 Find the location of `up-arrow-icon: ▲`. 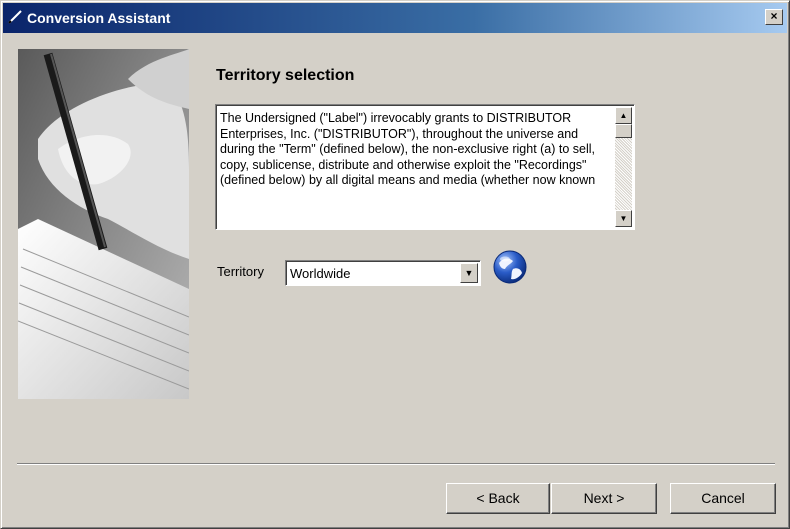

up-arrow-icon: ▲ is located at coordinates (623, 115).